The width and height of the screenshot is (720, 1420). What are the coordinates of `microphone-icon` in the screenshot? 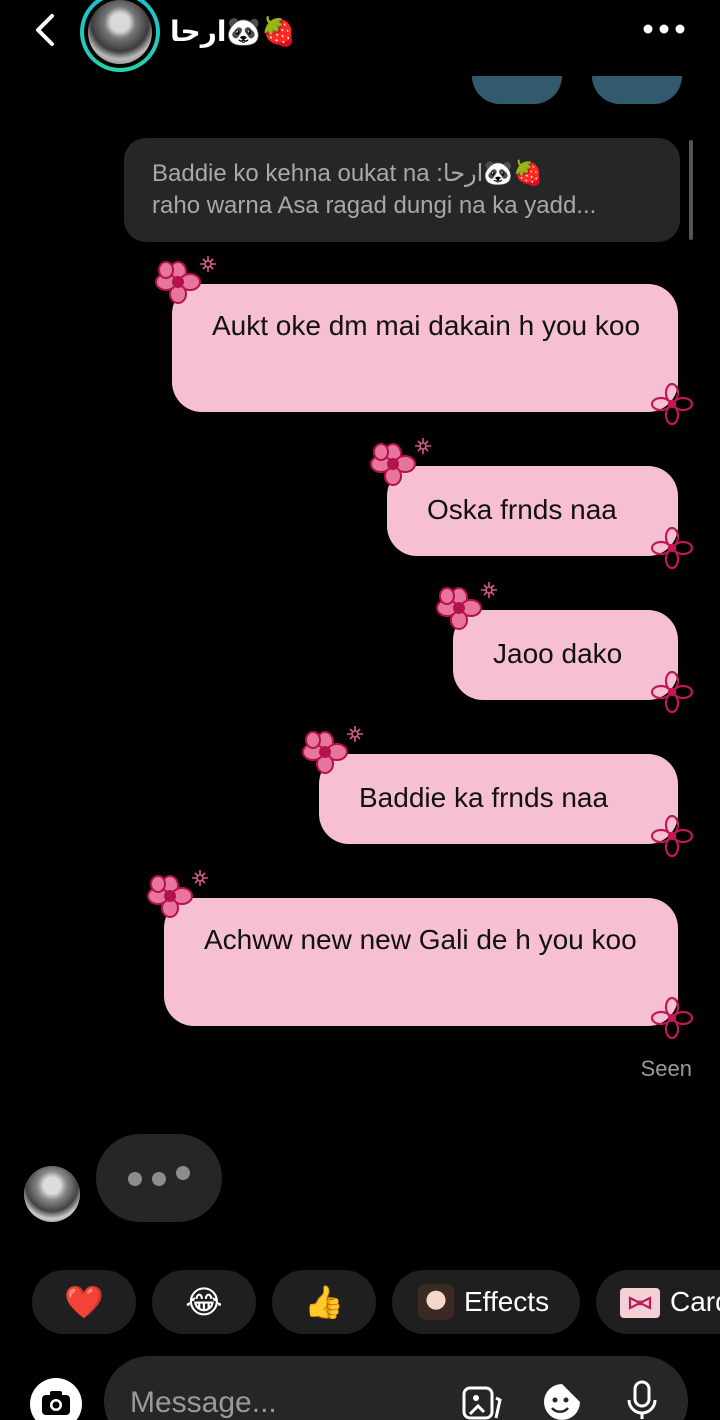 It's located at (642, 1399).